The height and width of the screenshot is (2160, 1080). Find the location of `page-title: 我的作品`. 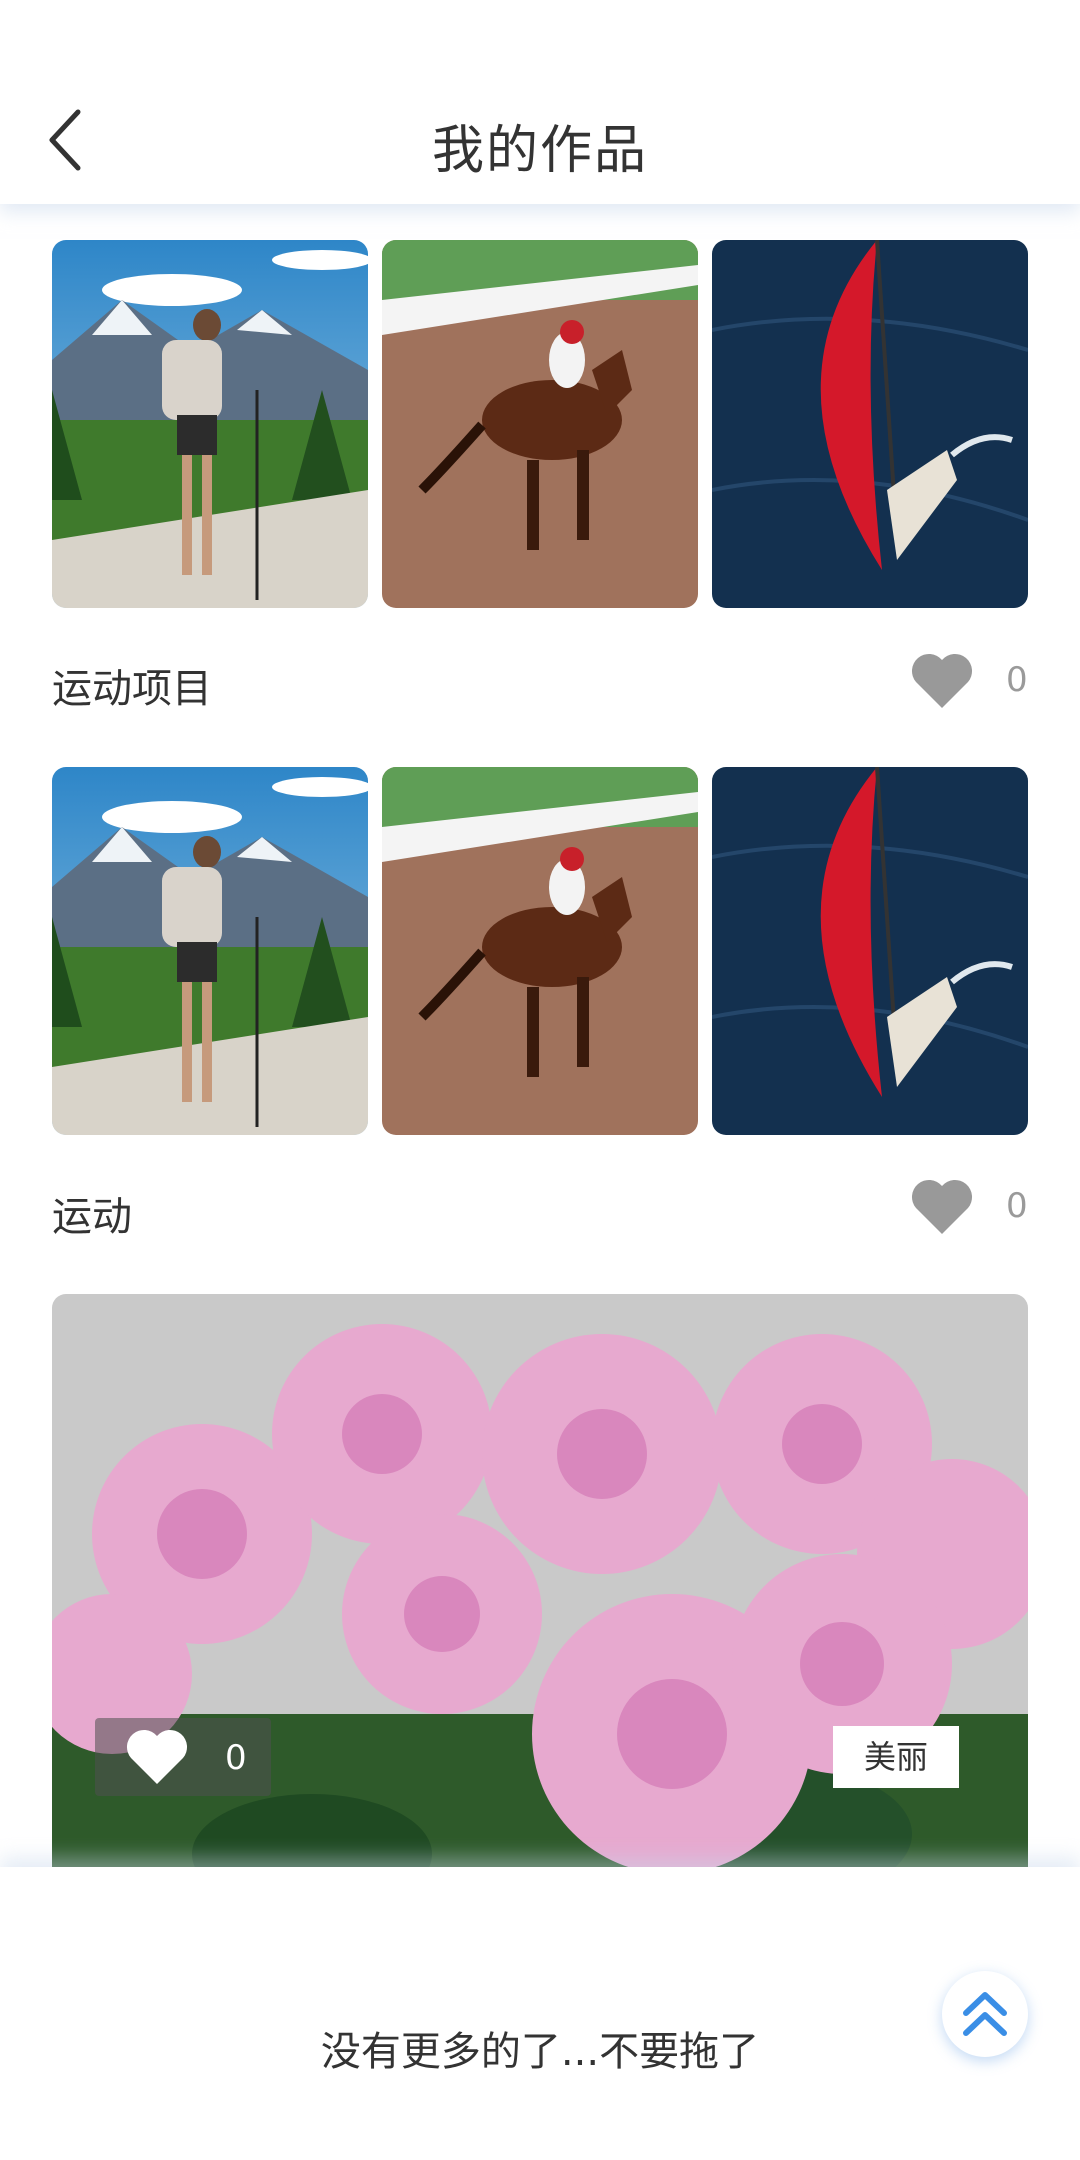

page-title: 我的作品 is located at coordinates (539, 151).